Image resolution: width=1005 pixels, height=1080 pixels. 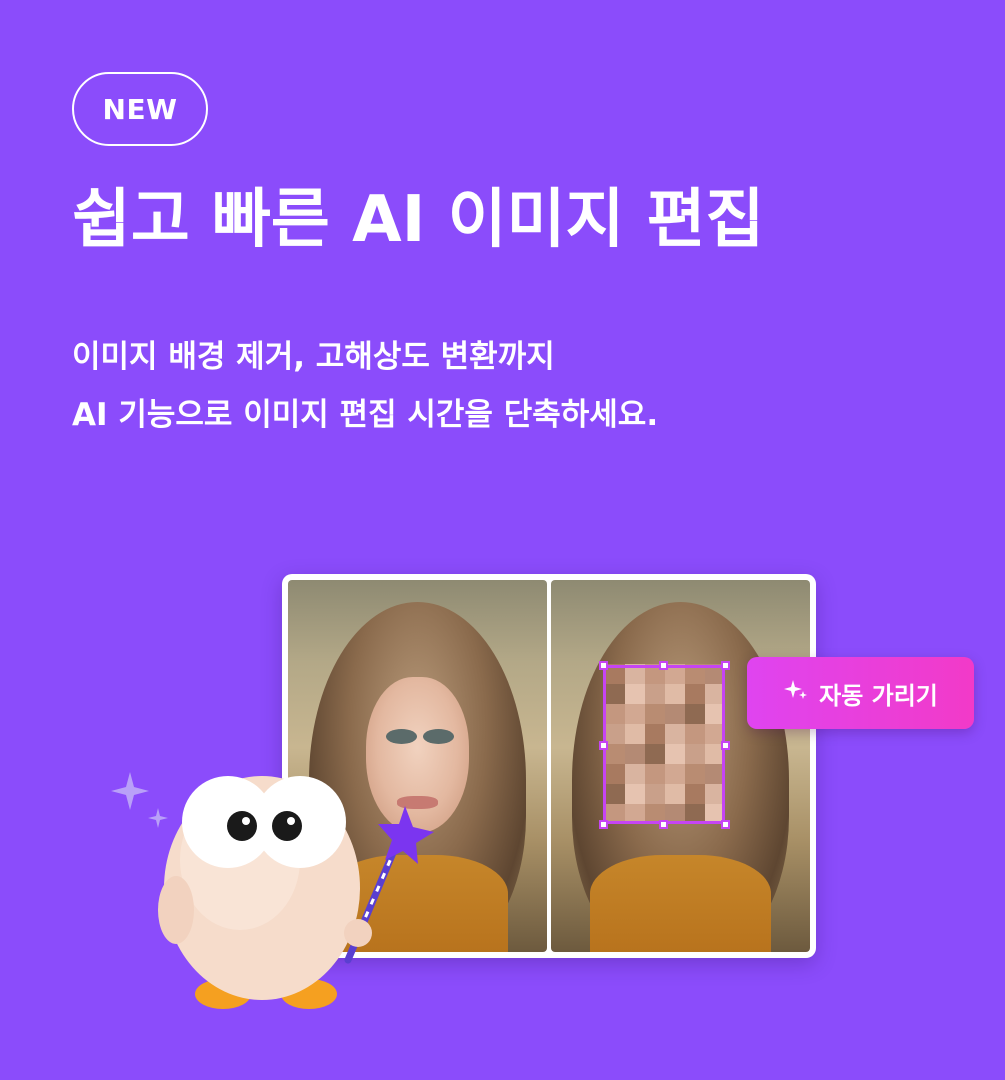 What do you see at coordinates (796, 693) in the screenshot?
I see `sparkle-icon` at bounding box center [796, 693].